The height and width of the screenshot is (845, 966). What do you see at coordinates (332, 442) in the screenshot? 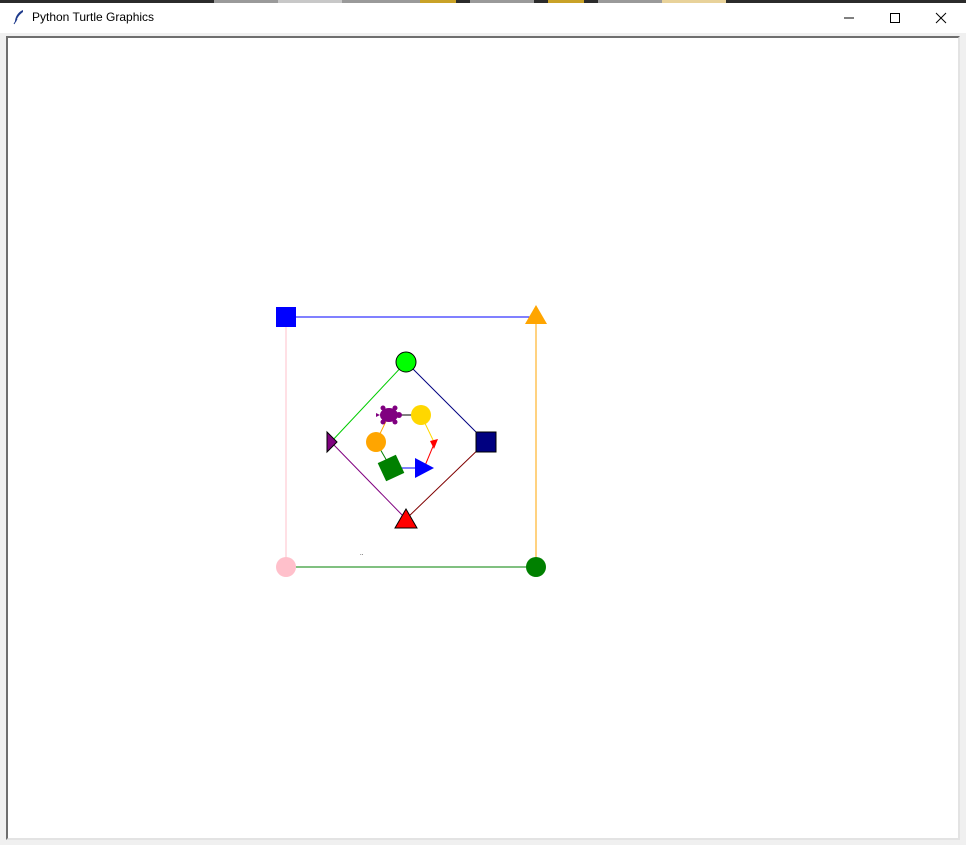
I see `diamond-left-arrow` at bounding box center [332, 442].